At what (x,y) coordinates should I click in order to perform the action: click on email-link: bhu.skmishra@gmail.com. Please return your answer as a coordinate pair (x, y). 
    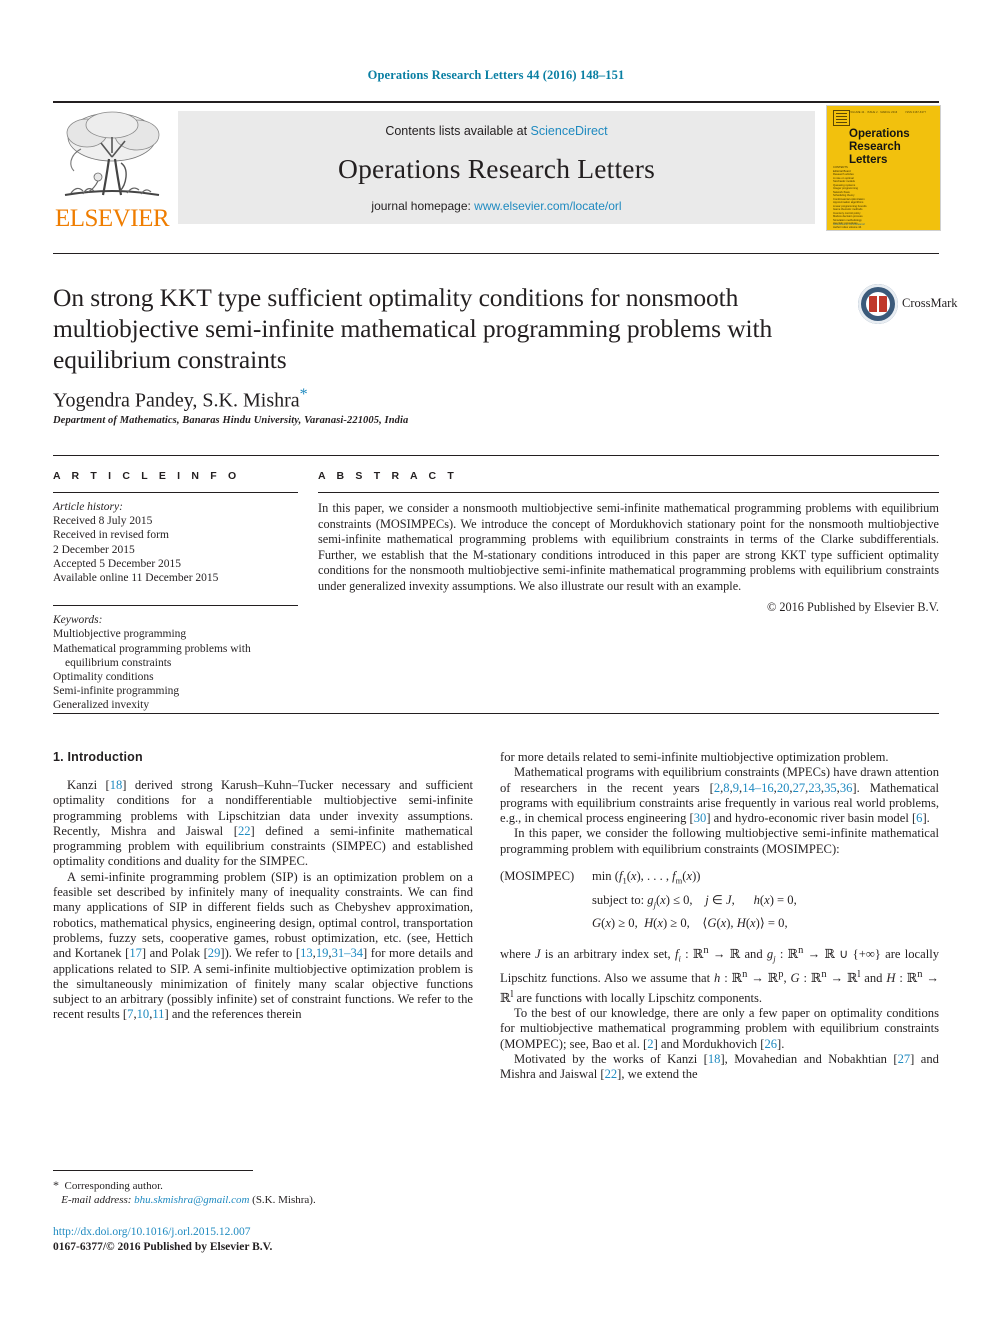
    Looking at the image, I should click on (191, 1200).